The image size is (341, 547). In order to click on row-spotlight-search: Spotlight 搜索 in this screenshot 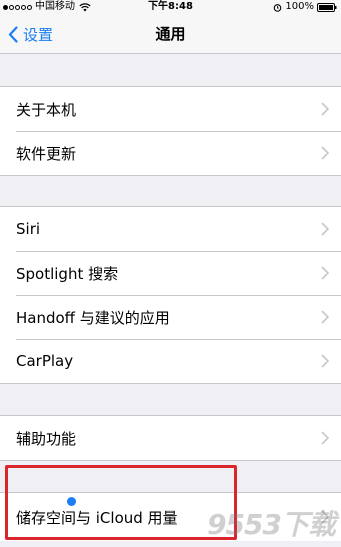, I will do `click(170, 273)`.